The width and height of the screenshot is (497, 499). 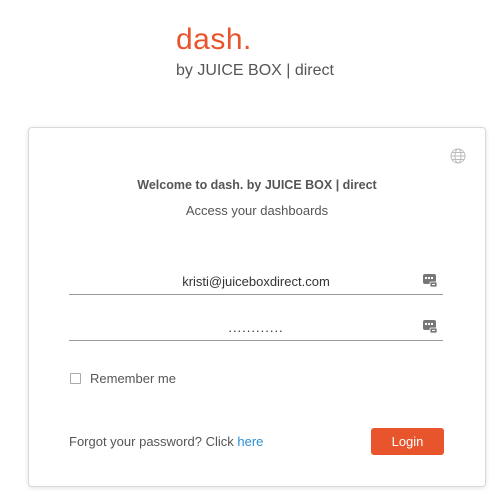 What do you see at coordinates (255, 70) in the screenshot?
I see `brand-tagline: by JUICE BOX | direct` at bounding box center [255, 70].